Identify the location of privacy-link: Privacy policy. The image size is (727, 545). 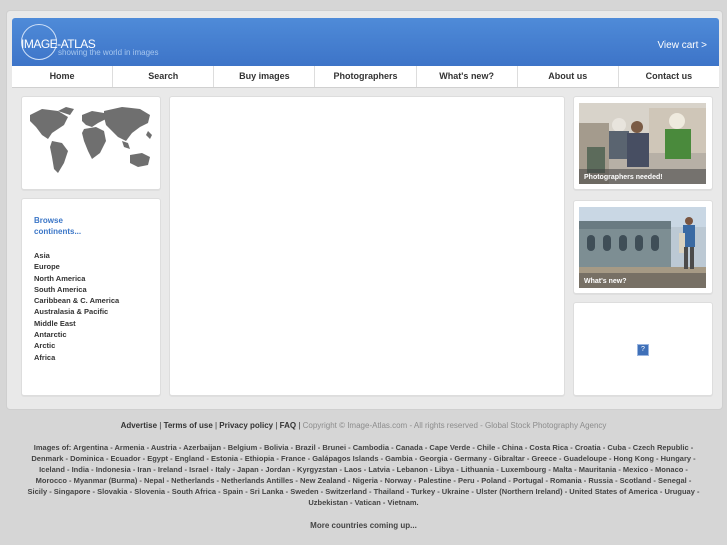
(246, 425).